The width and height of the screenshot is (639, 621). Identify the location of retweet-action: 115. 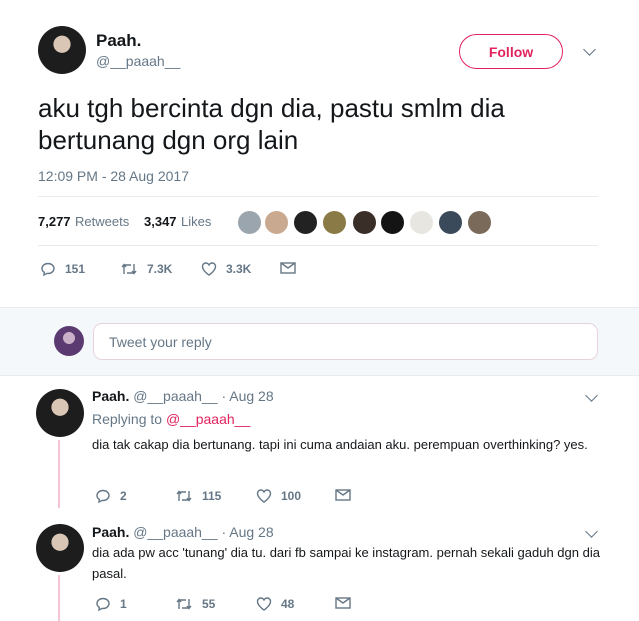
(198, 496).